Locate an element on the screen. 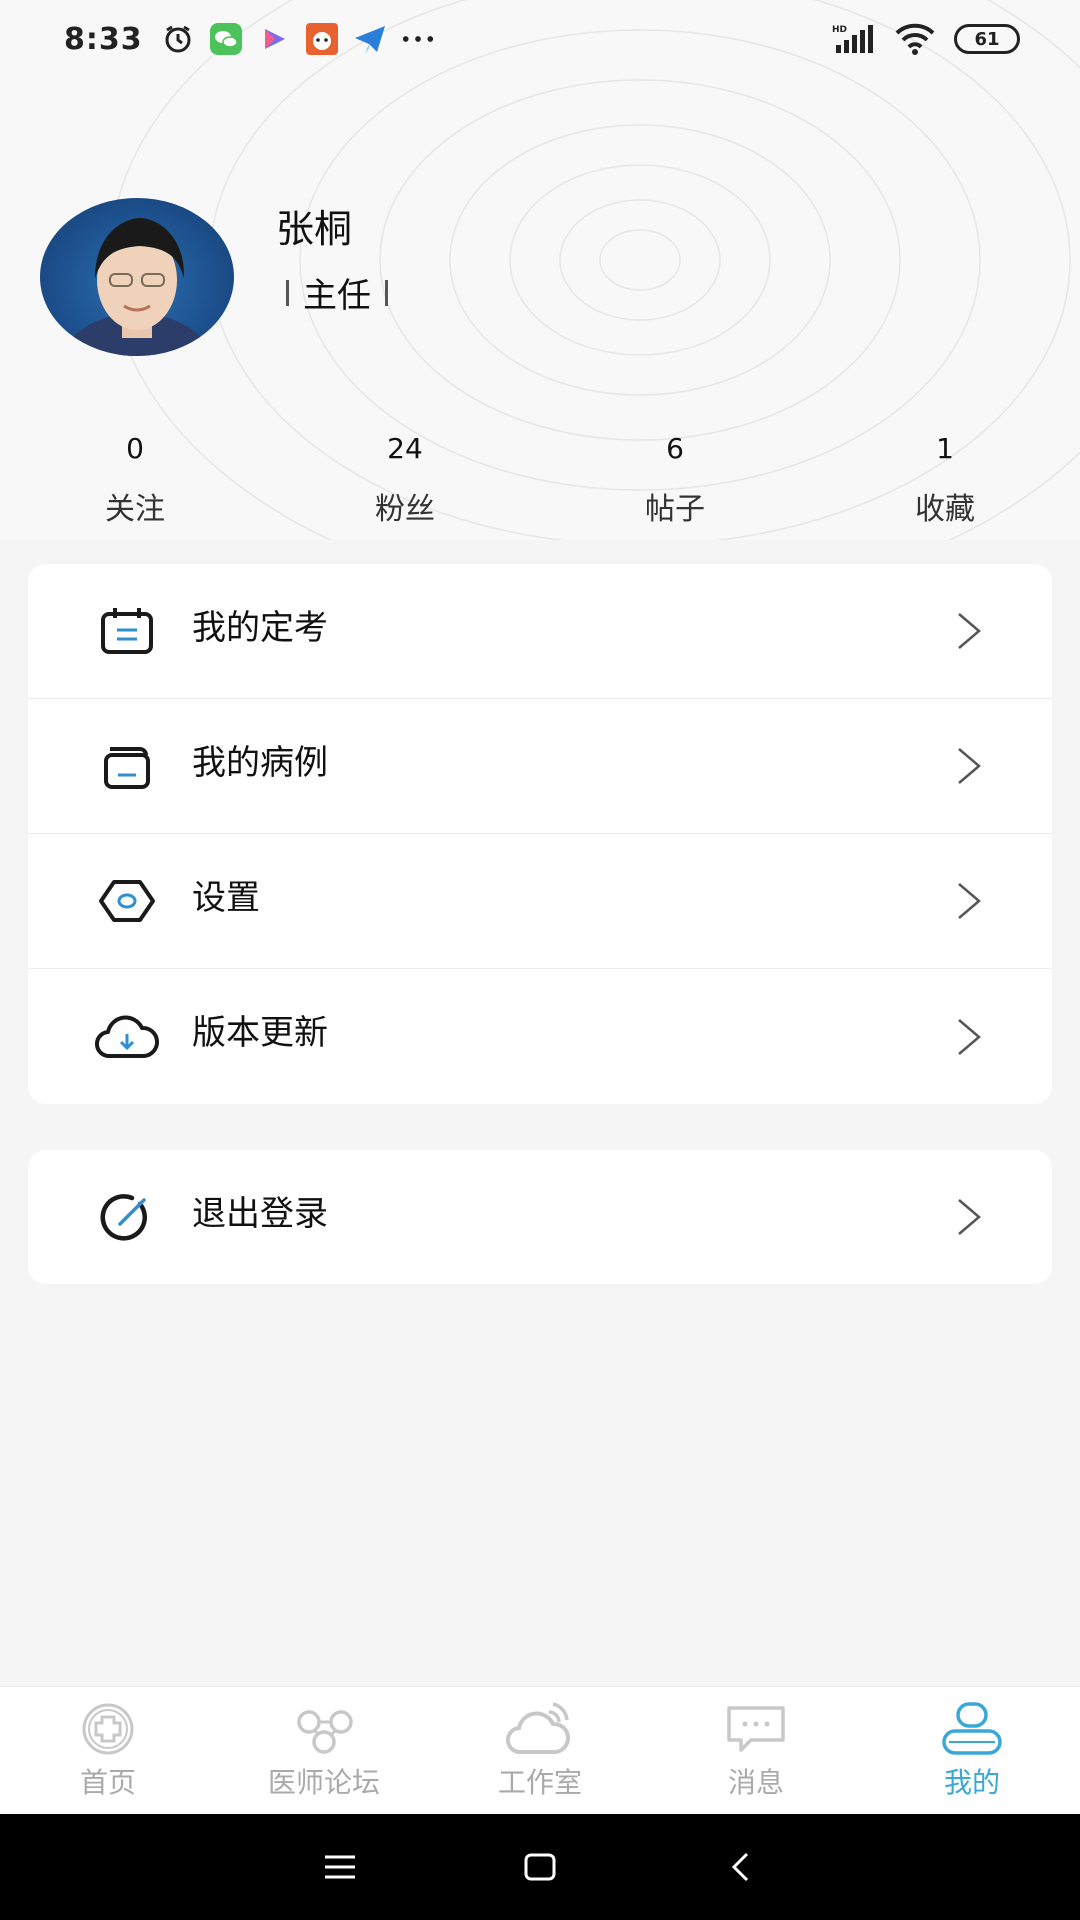 The image size is (1080, 1920). menu-item-exams: 我的定考 is located at coordinates (540, 631).